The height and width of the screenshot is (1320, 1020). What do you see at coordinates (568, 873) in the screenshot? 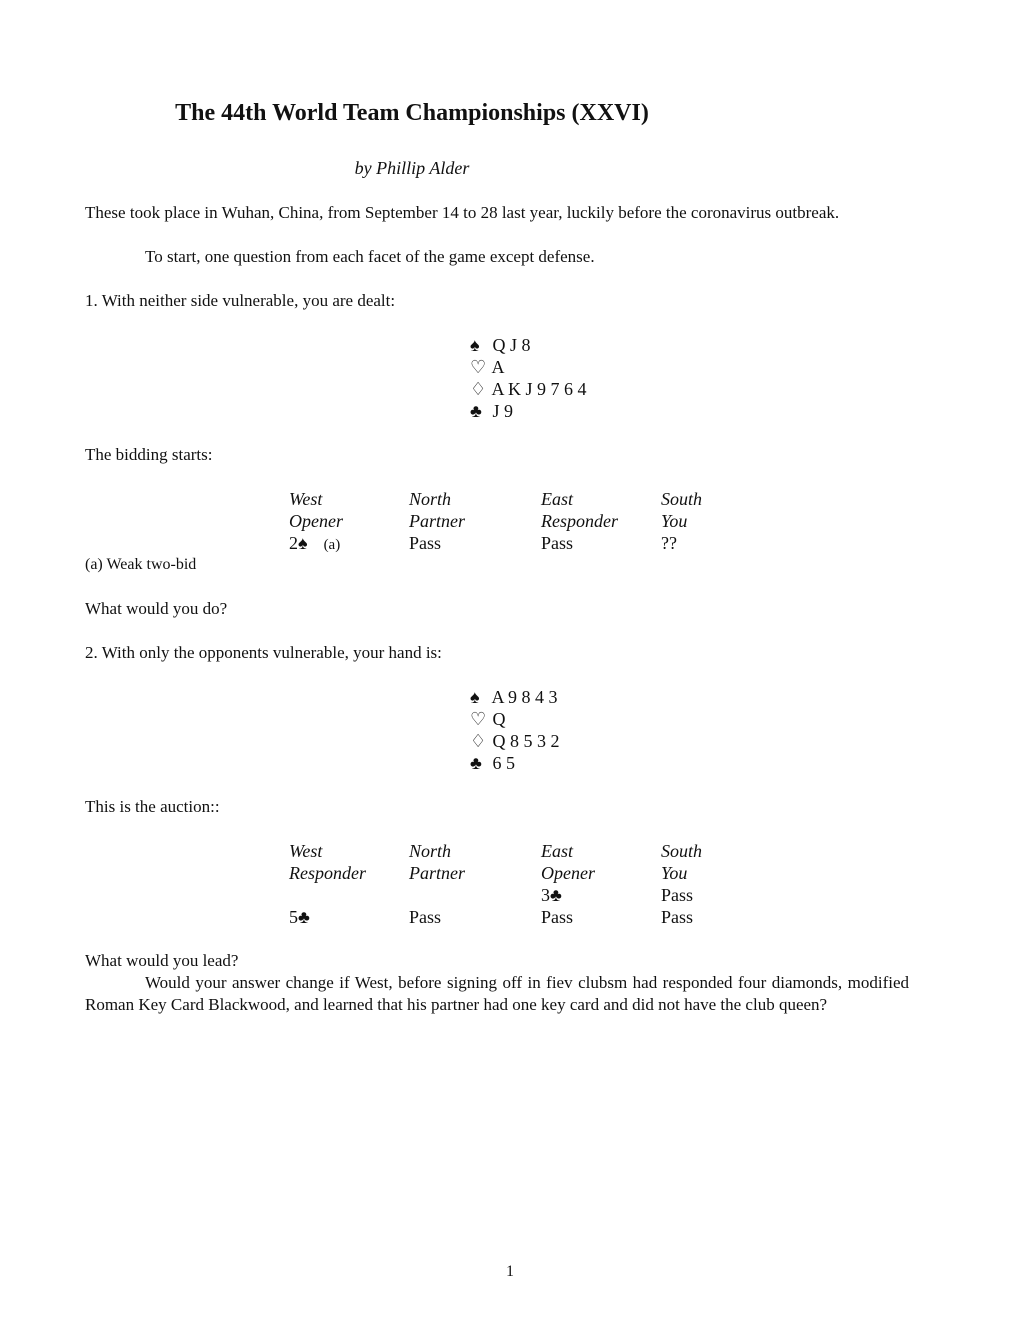
I see `auction-role-east: Opener` at bounding box center [568, 873].